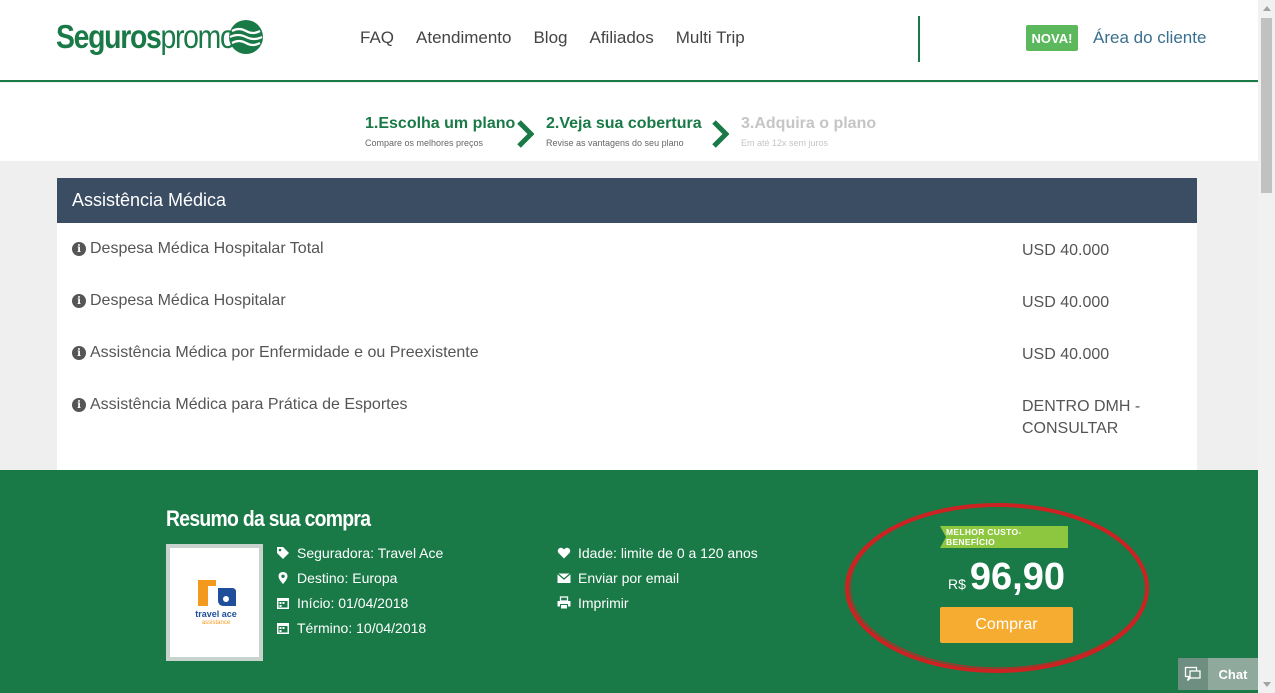 This screenshot has height=693, width=1275. I want to click on printer-icon, so click(564, 602).